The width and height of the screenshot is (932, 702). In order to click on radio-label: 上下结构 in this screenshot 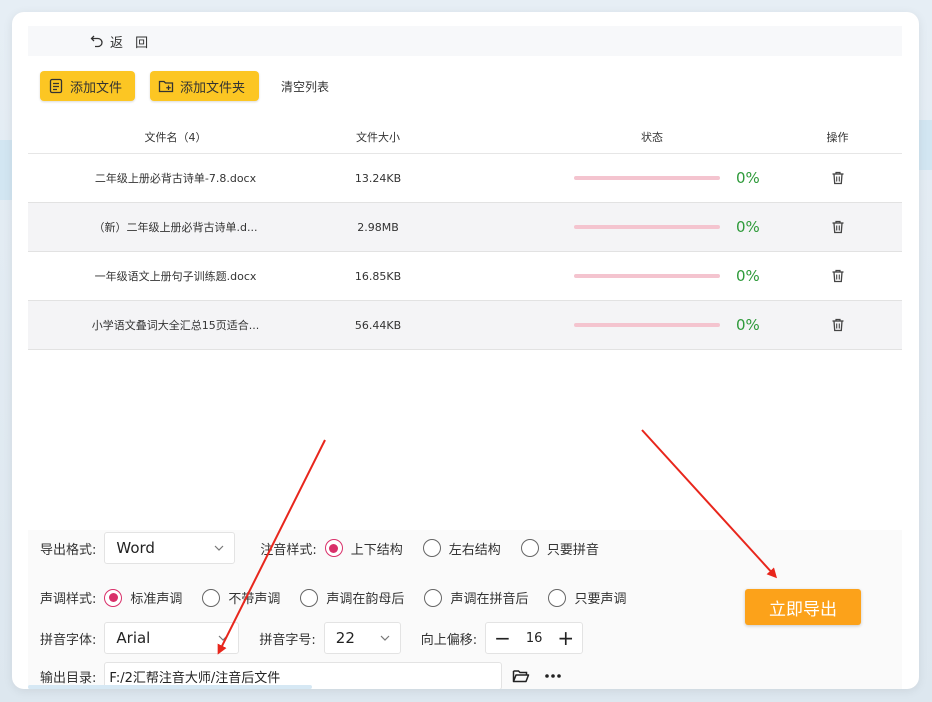, I will do `click(376, 550)`.